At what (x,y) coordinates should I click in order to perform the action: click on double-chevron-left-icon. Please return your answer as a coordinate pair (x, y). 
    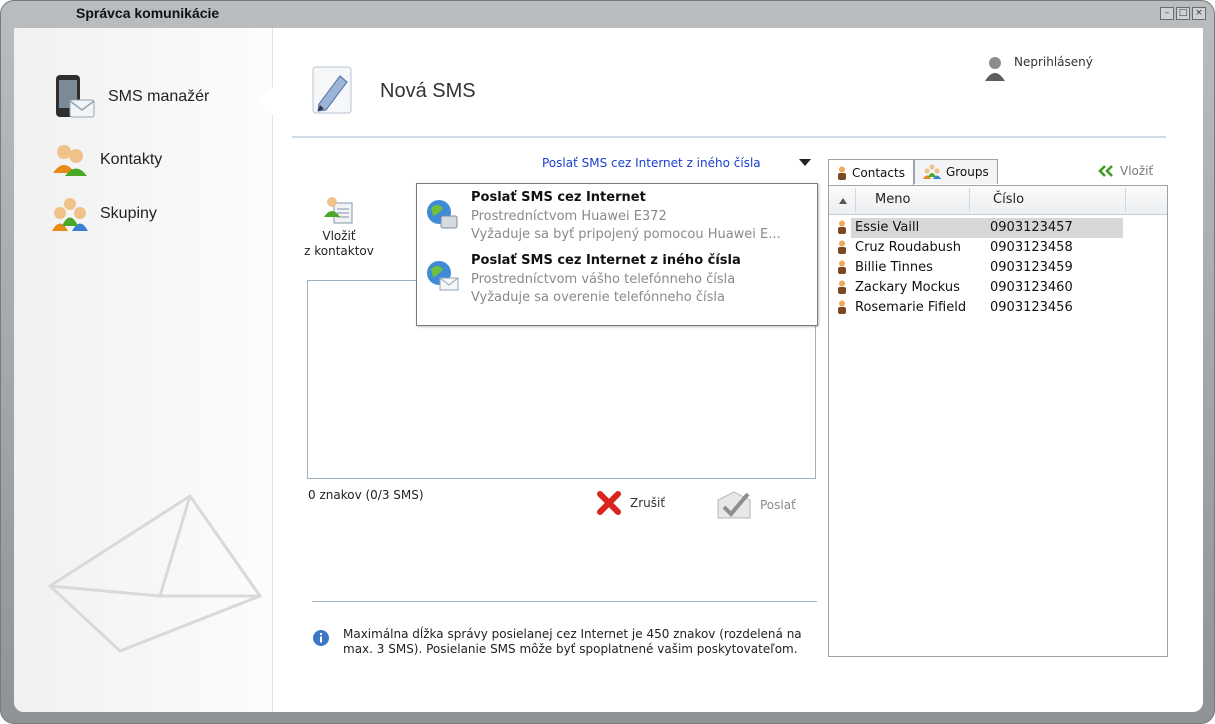
    Looking at the image, I should click on (1105, 171).